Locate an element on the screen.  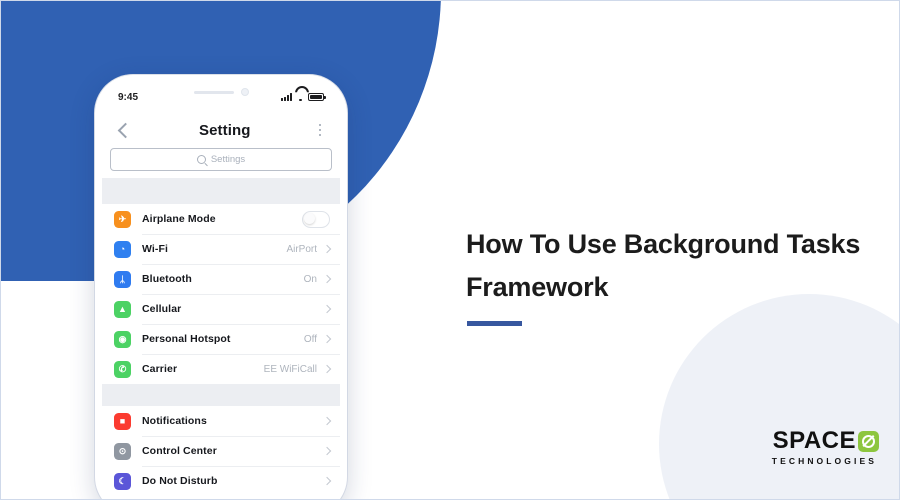
logo-tagline: TECHNOLOGIES is located at coordinates (824, 461).